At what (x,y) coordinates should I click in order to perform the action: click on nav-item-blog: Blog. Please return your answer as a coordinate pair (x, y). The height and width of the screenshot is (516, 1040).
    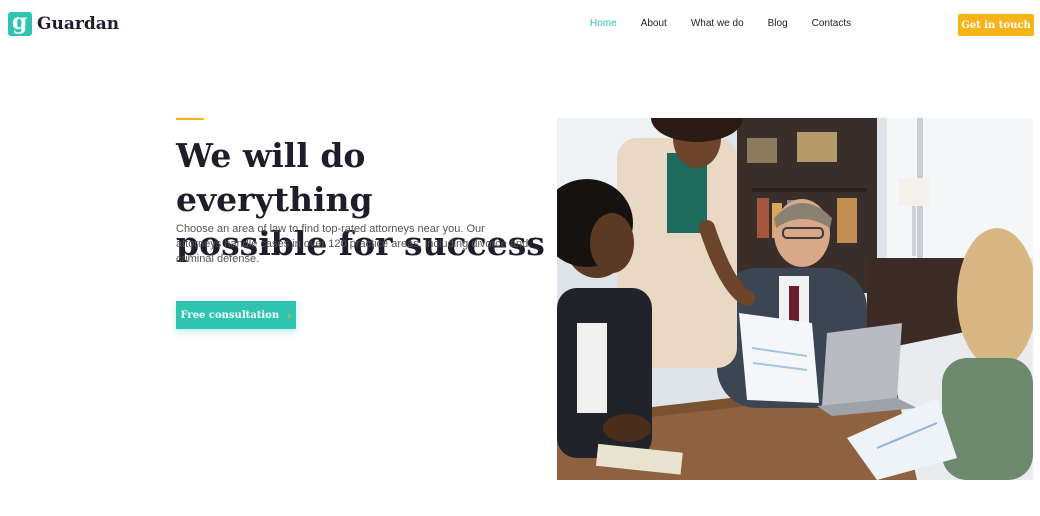
    Looking at the image, I should click on (778, 23).